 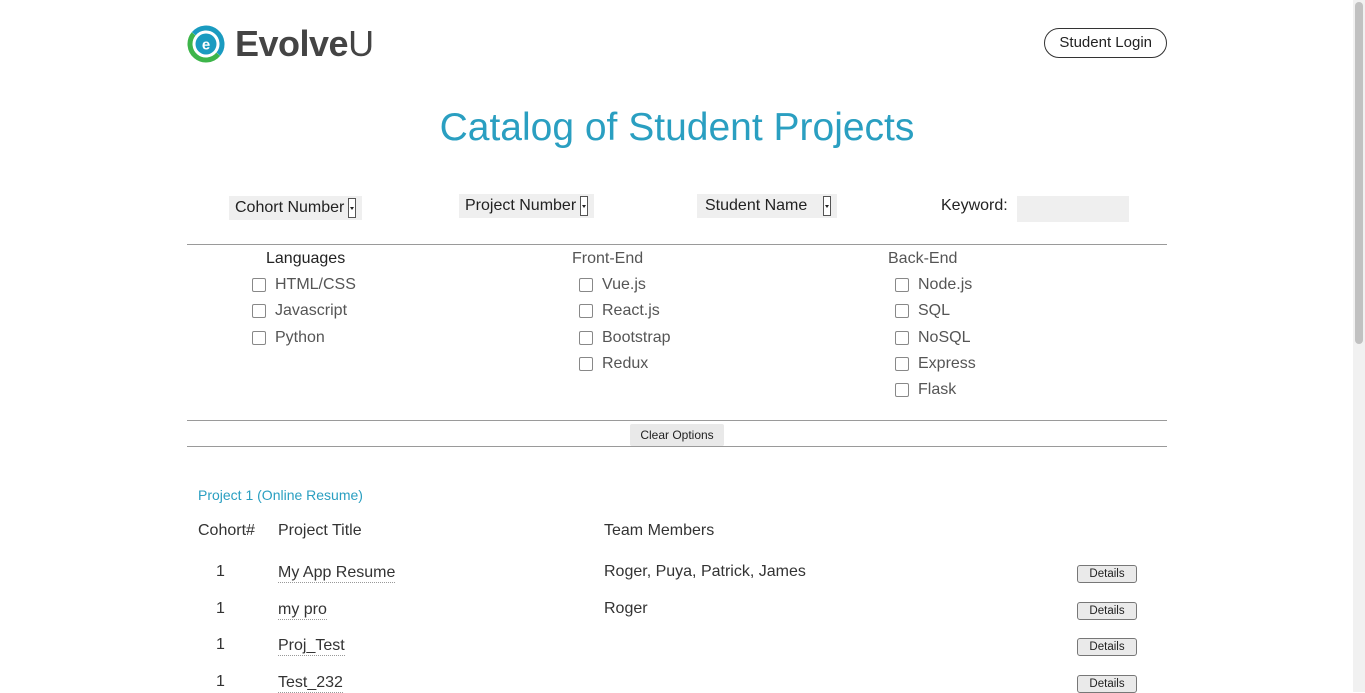 I want to click on checkbox-label: React.js, so click(x=631, y=310).